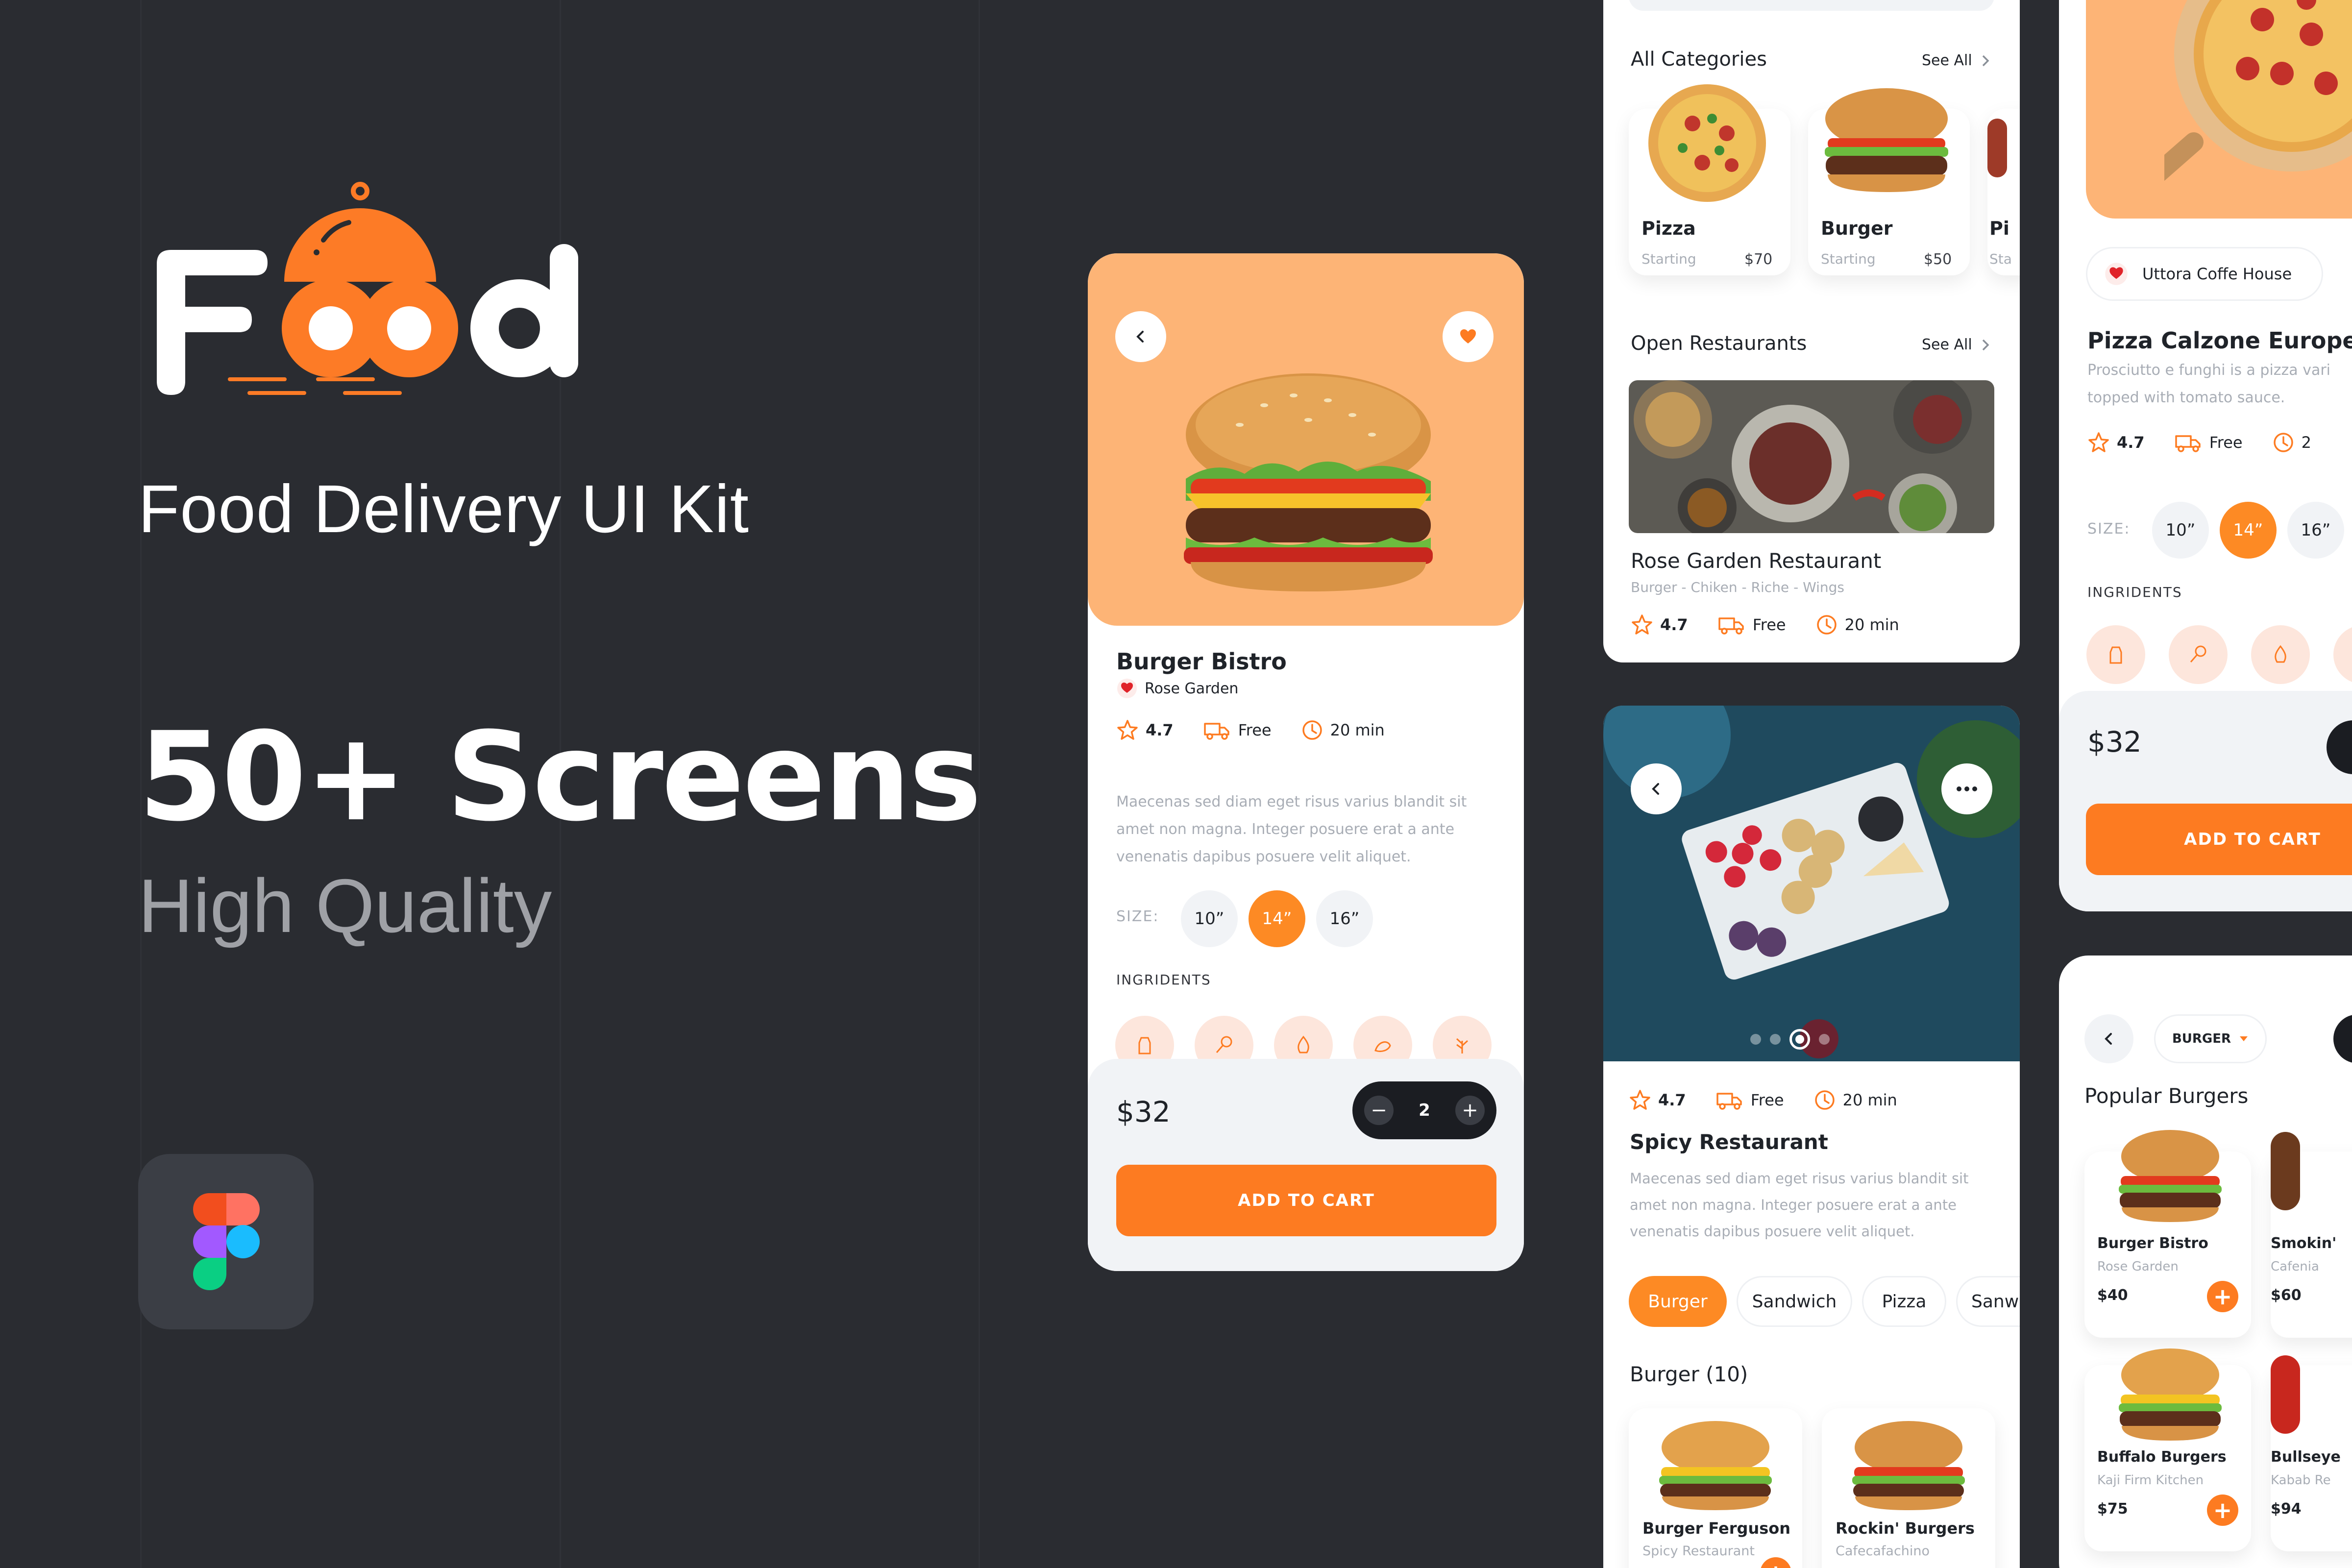 This screenshot has height=1568, width=2352. Describe the element at coordinates (1811, 5) in the screenshot. I see `search-bar` at that location.